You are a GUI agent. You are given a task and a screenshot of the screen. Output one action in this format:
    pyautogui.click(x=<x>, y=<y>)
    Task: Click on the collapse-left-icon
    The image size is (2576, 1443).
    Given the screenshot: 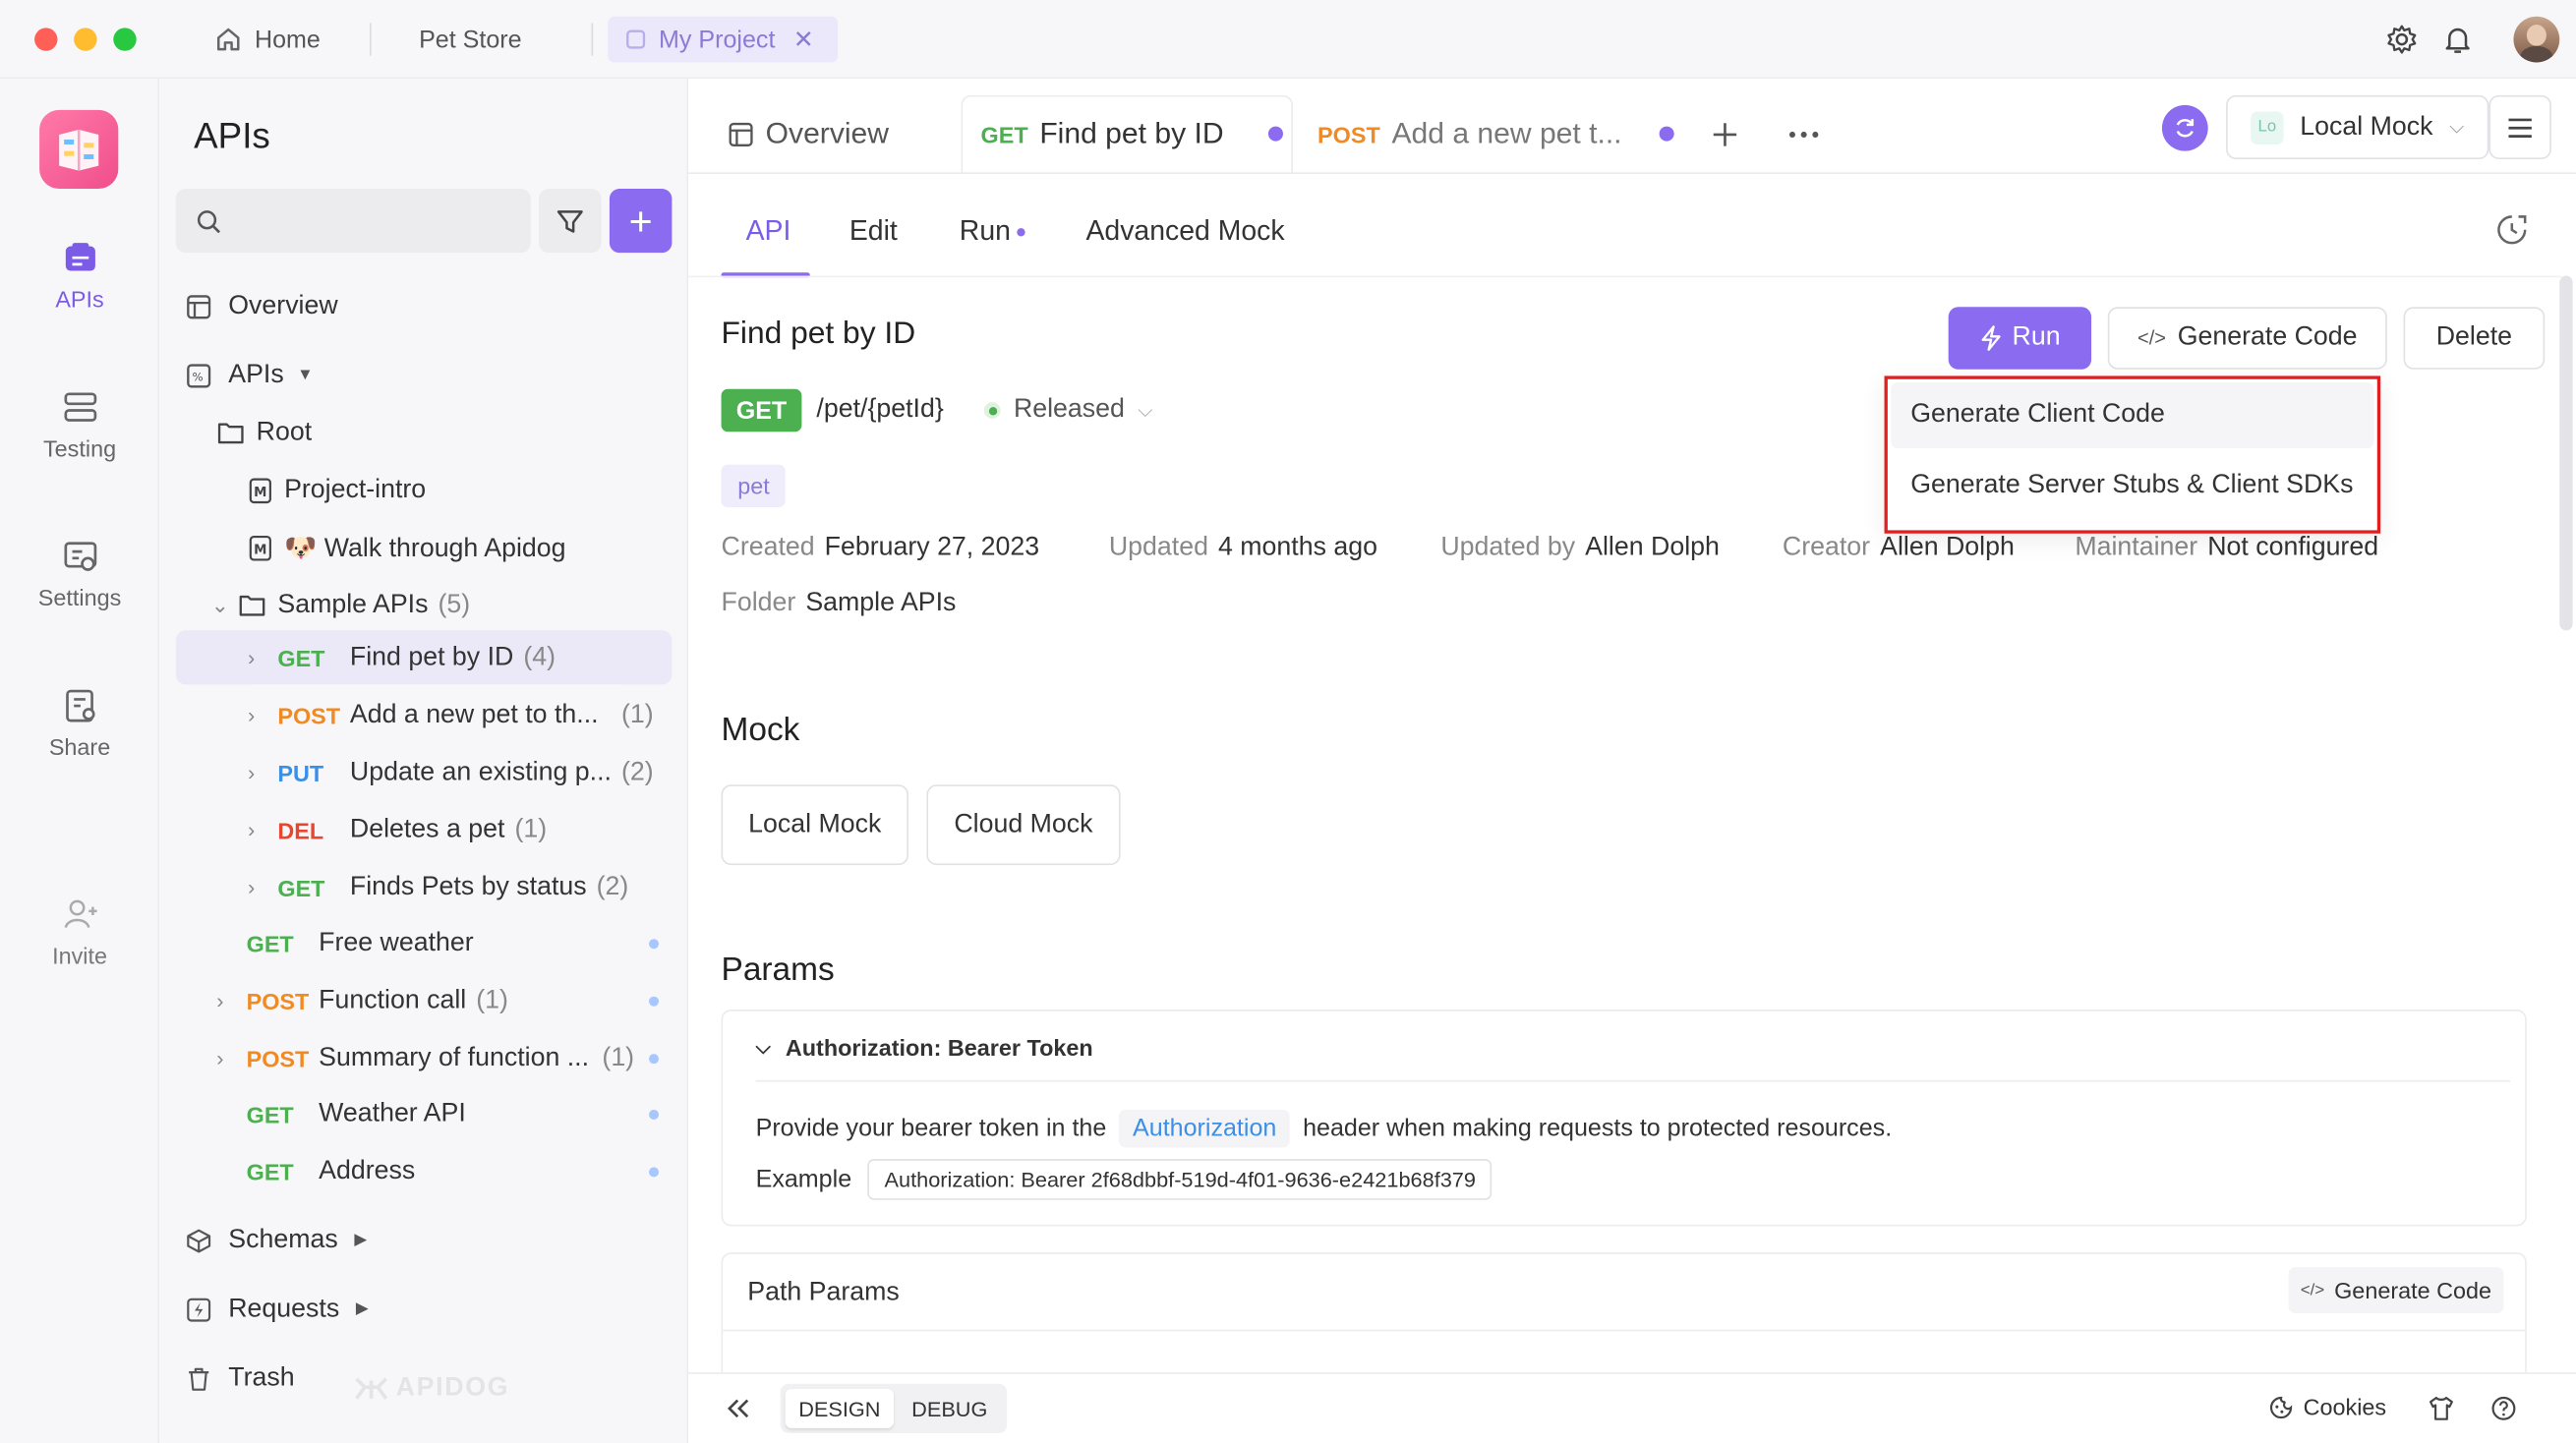 What is the action you would take?
    pyautogui.click(x=738, y=1408)
    